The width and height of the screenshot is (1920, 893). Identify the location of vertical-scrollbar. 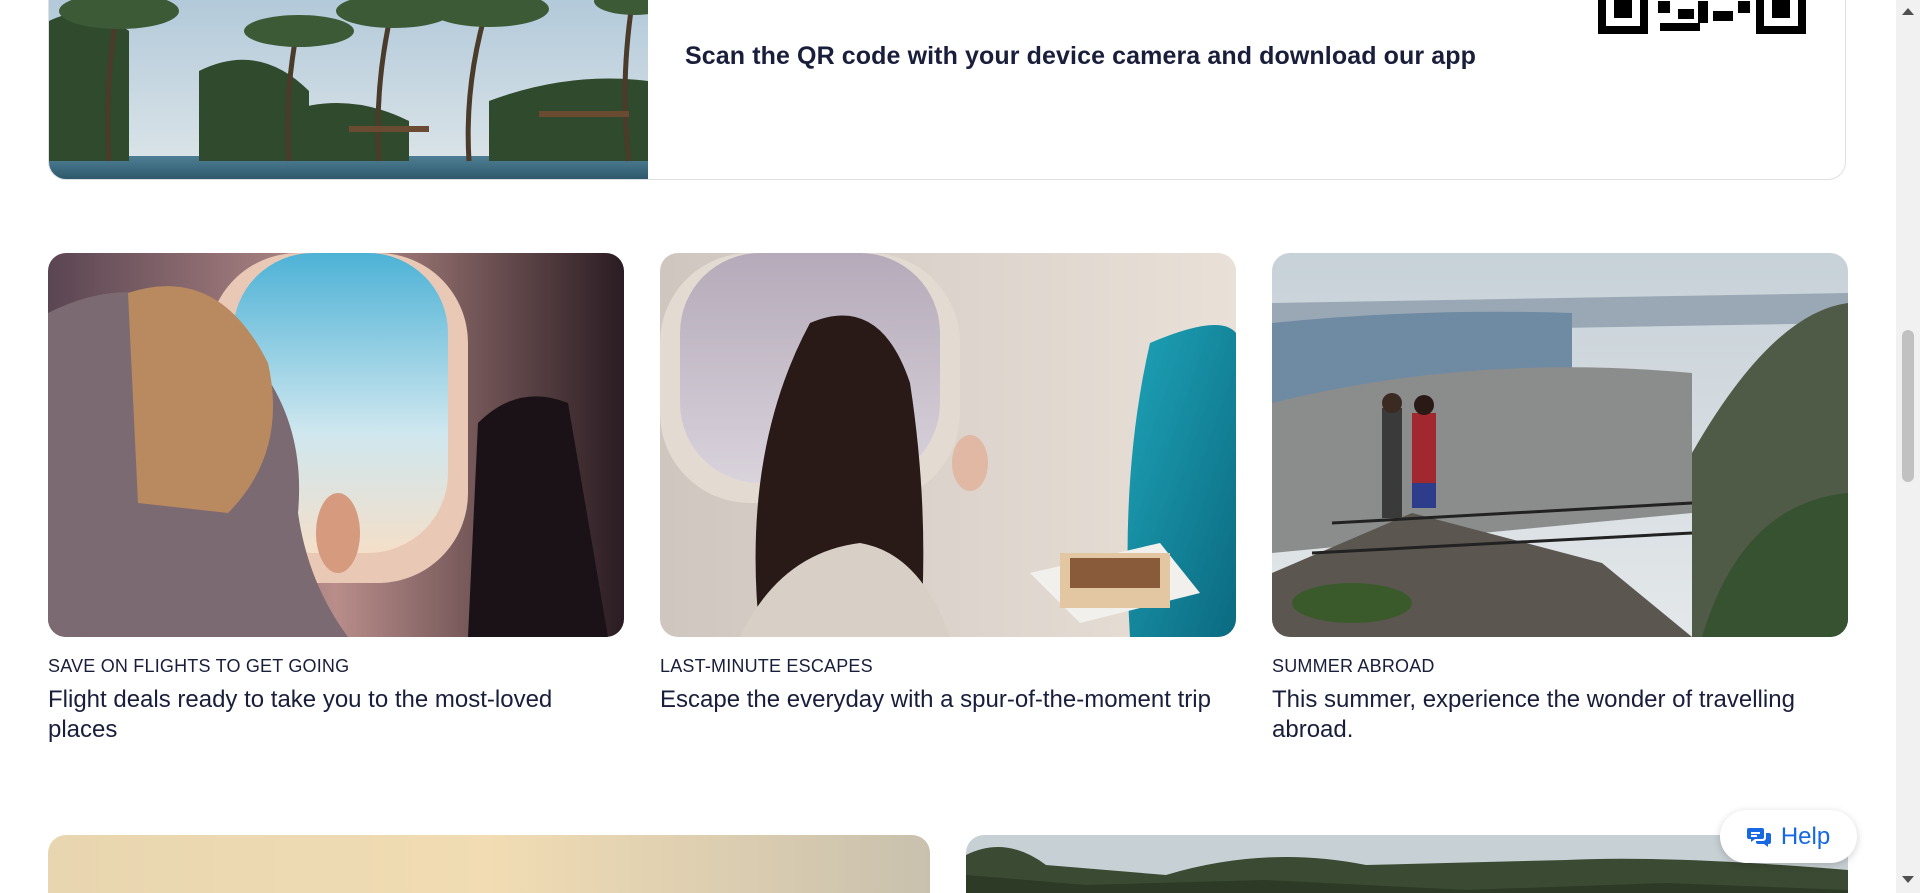
(1908, 446).